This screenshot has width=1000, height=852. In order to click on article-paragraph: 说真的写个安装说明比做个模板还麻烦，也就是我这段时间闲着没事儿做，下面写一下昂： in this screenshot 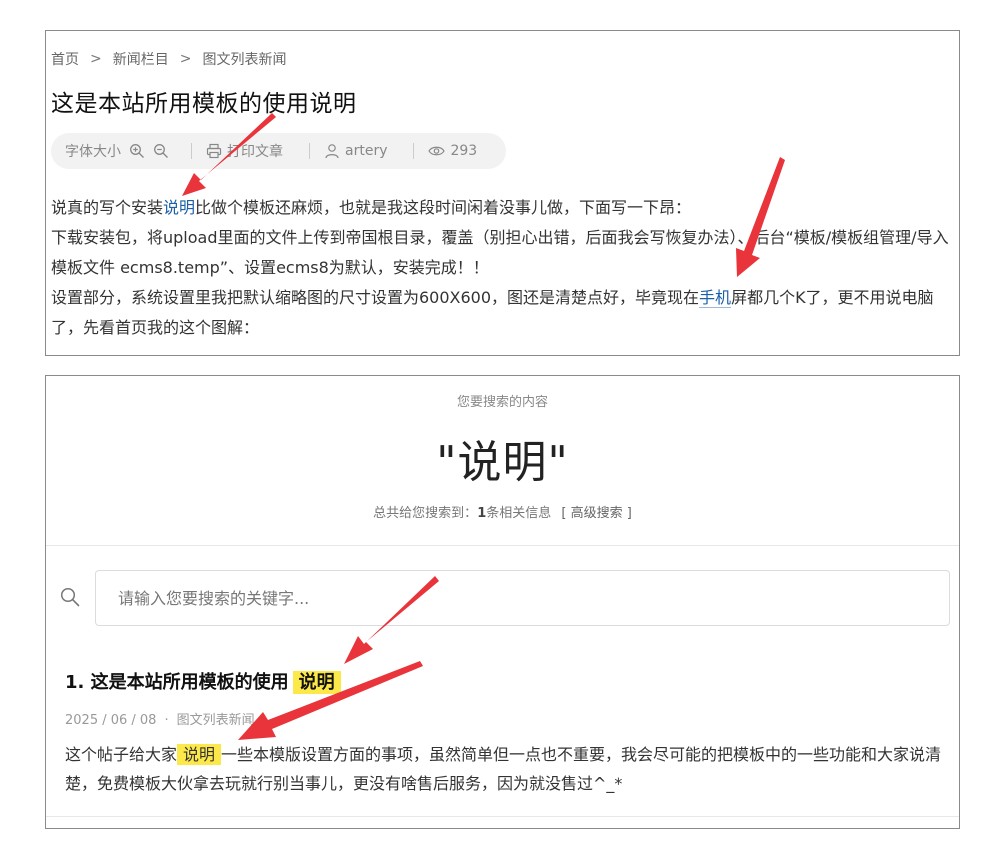, I will do `click(503, 208)`.